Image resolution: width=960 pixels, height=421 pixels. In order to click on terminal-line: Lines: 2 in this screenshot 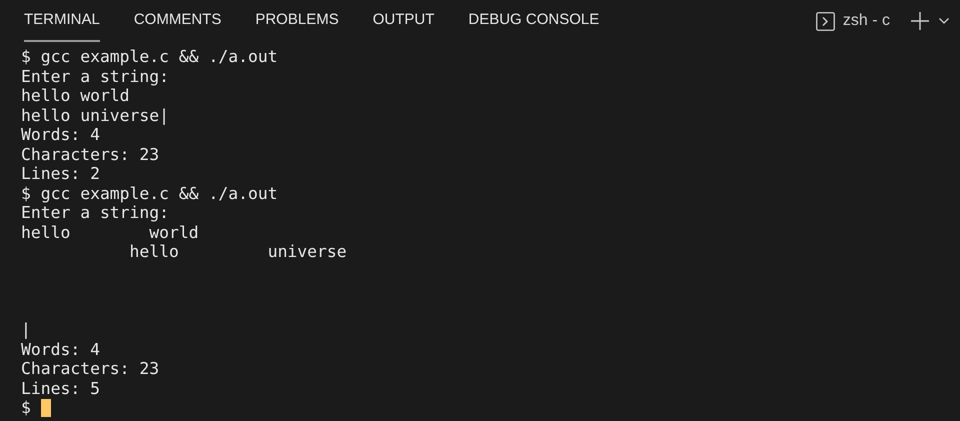, I will do `click(60, 174)`.